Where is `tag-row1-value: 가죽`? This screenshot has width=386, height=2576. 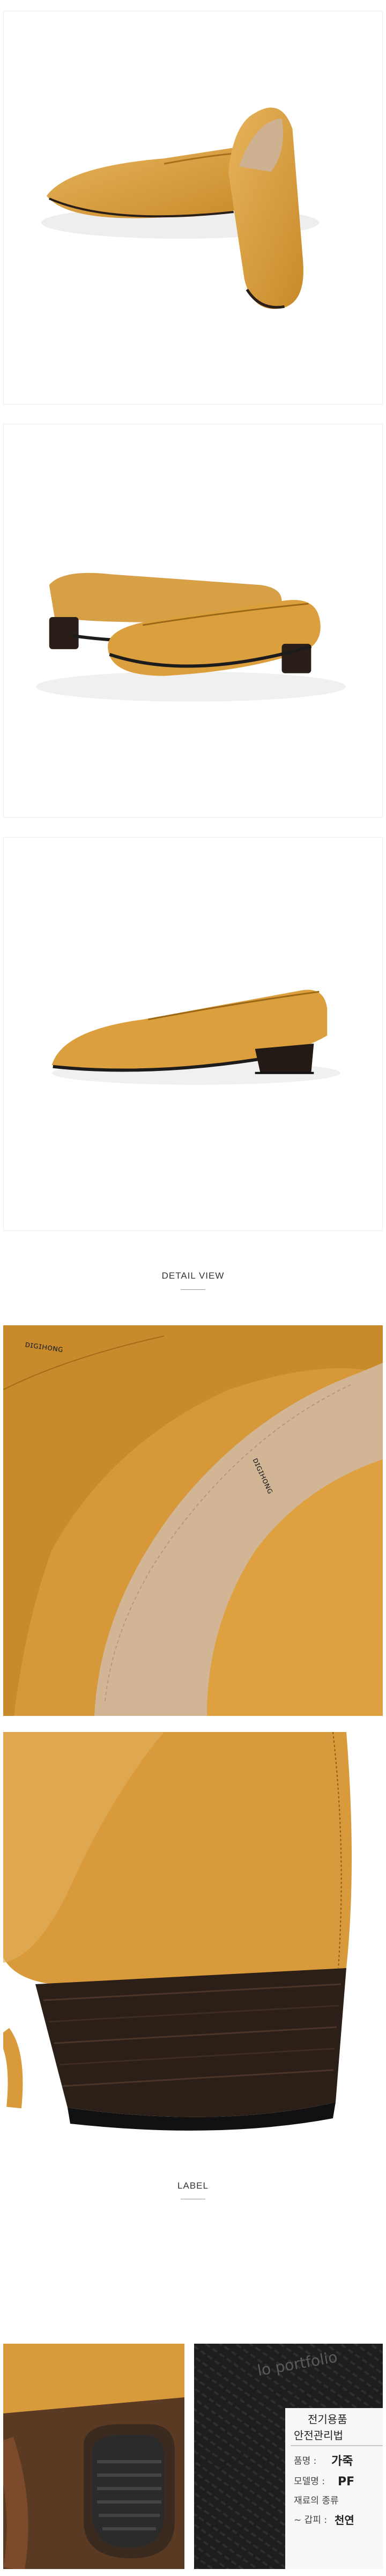 tag-row1-value: 가죽 is located at coordinates (342, 2461).